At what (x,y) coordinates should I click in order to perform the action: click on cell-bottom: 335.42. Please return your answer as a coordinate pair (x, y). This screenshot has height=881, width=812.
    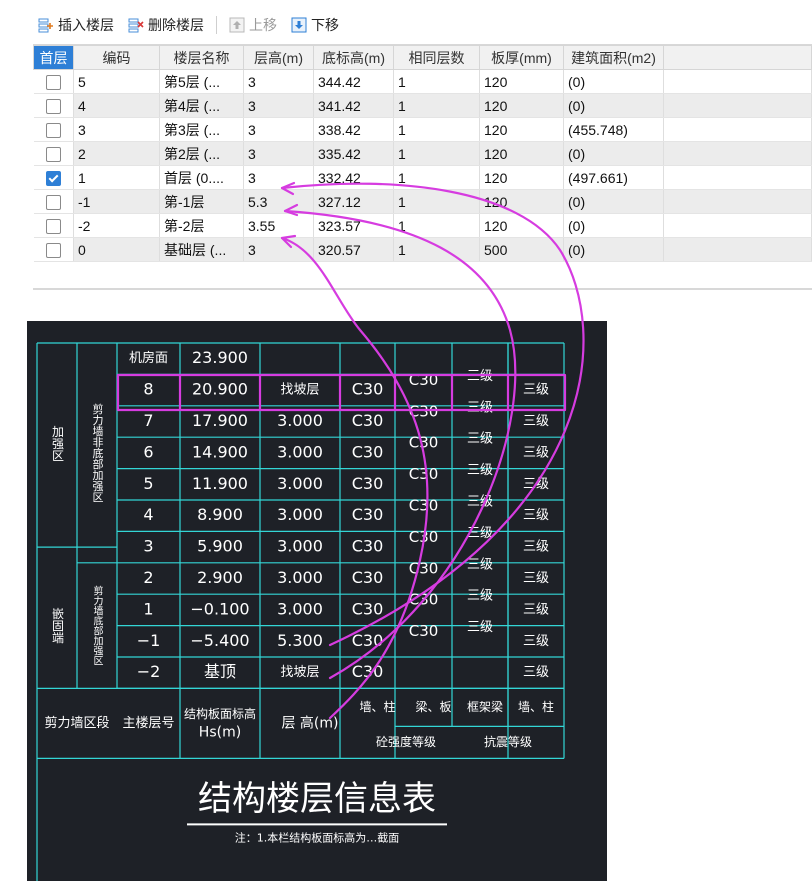
    Looking at the image, I should click on (353, 153).